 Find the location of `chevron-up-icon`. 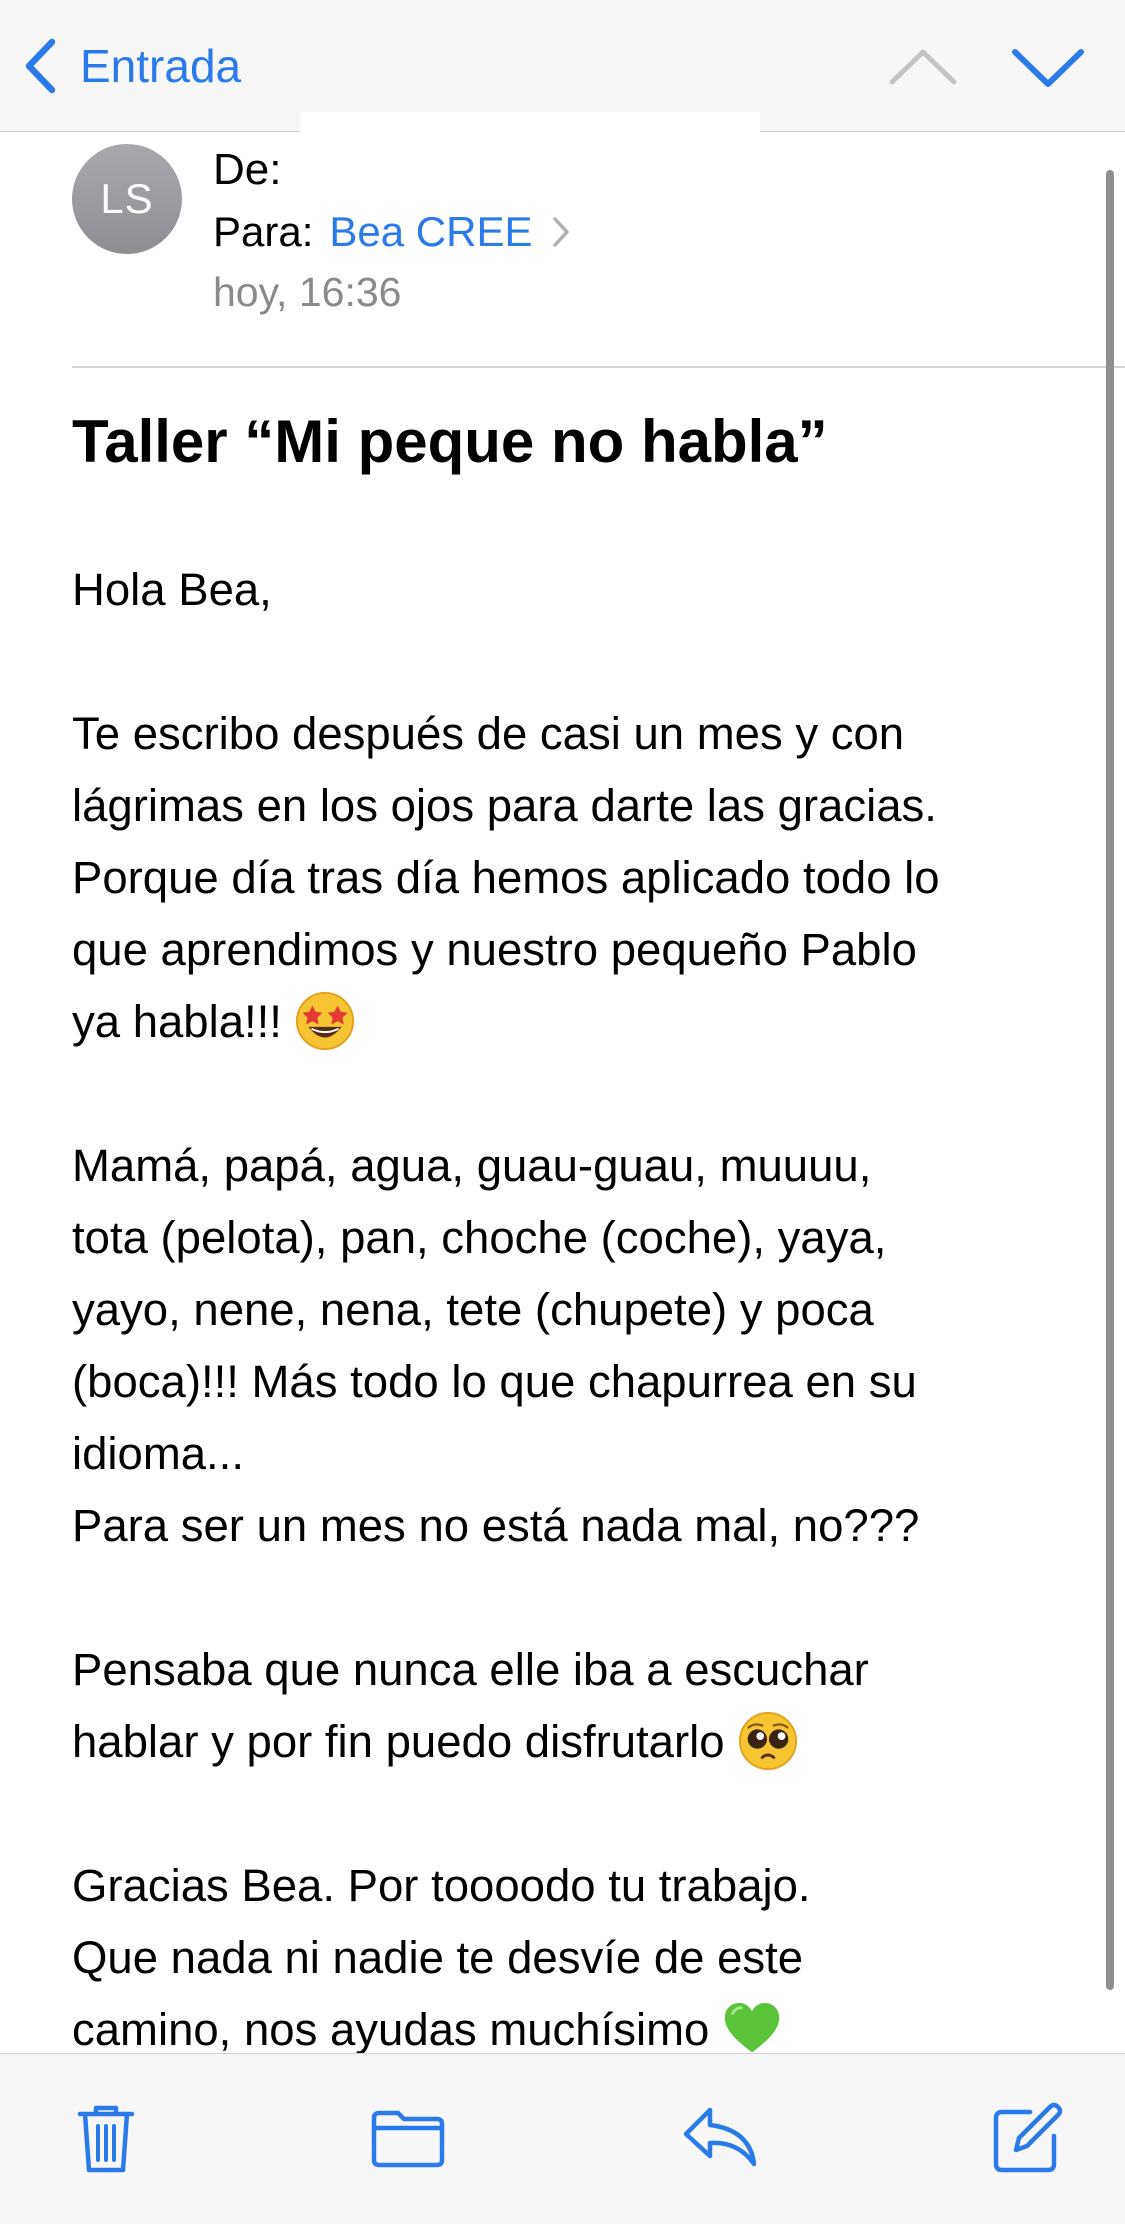

chevron-up-icon is located at coordinates (923, 67).